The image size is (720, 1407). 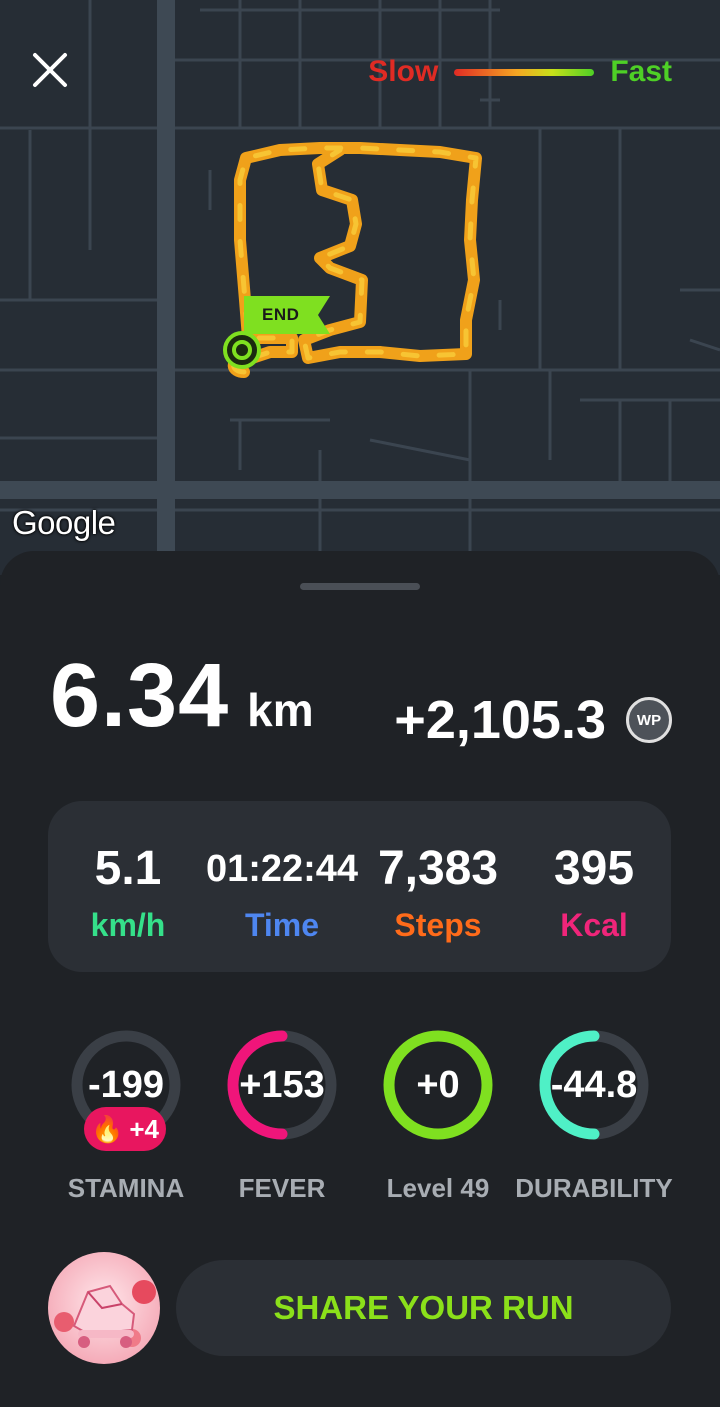 What do you see at coordinates (126, 1188) in the screenshot?
I see `stamina-label: STAMINA` at bounding box center [126, 1188].